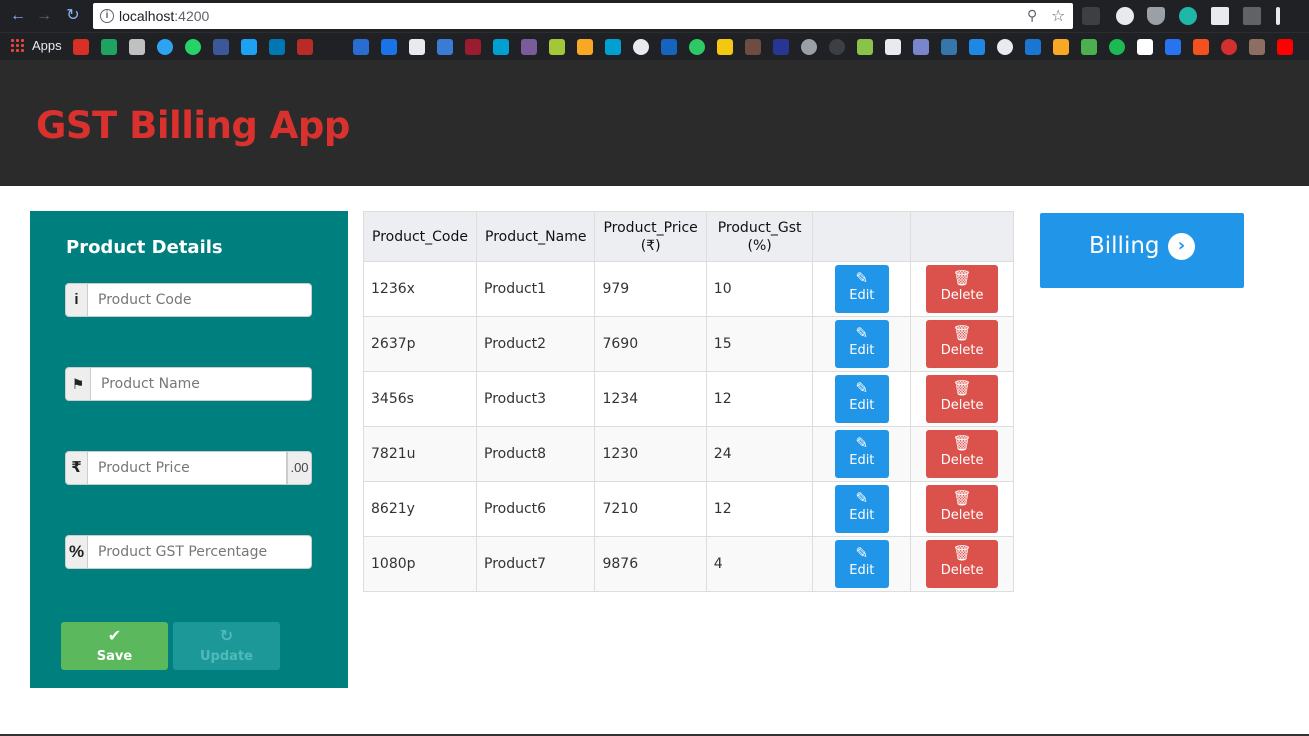  Describe the element at coordinates (36, 45) in the screenshot. I see `bookmark-apps: Apps` at that location.